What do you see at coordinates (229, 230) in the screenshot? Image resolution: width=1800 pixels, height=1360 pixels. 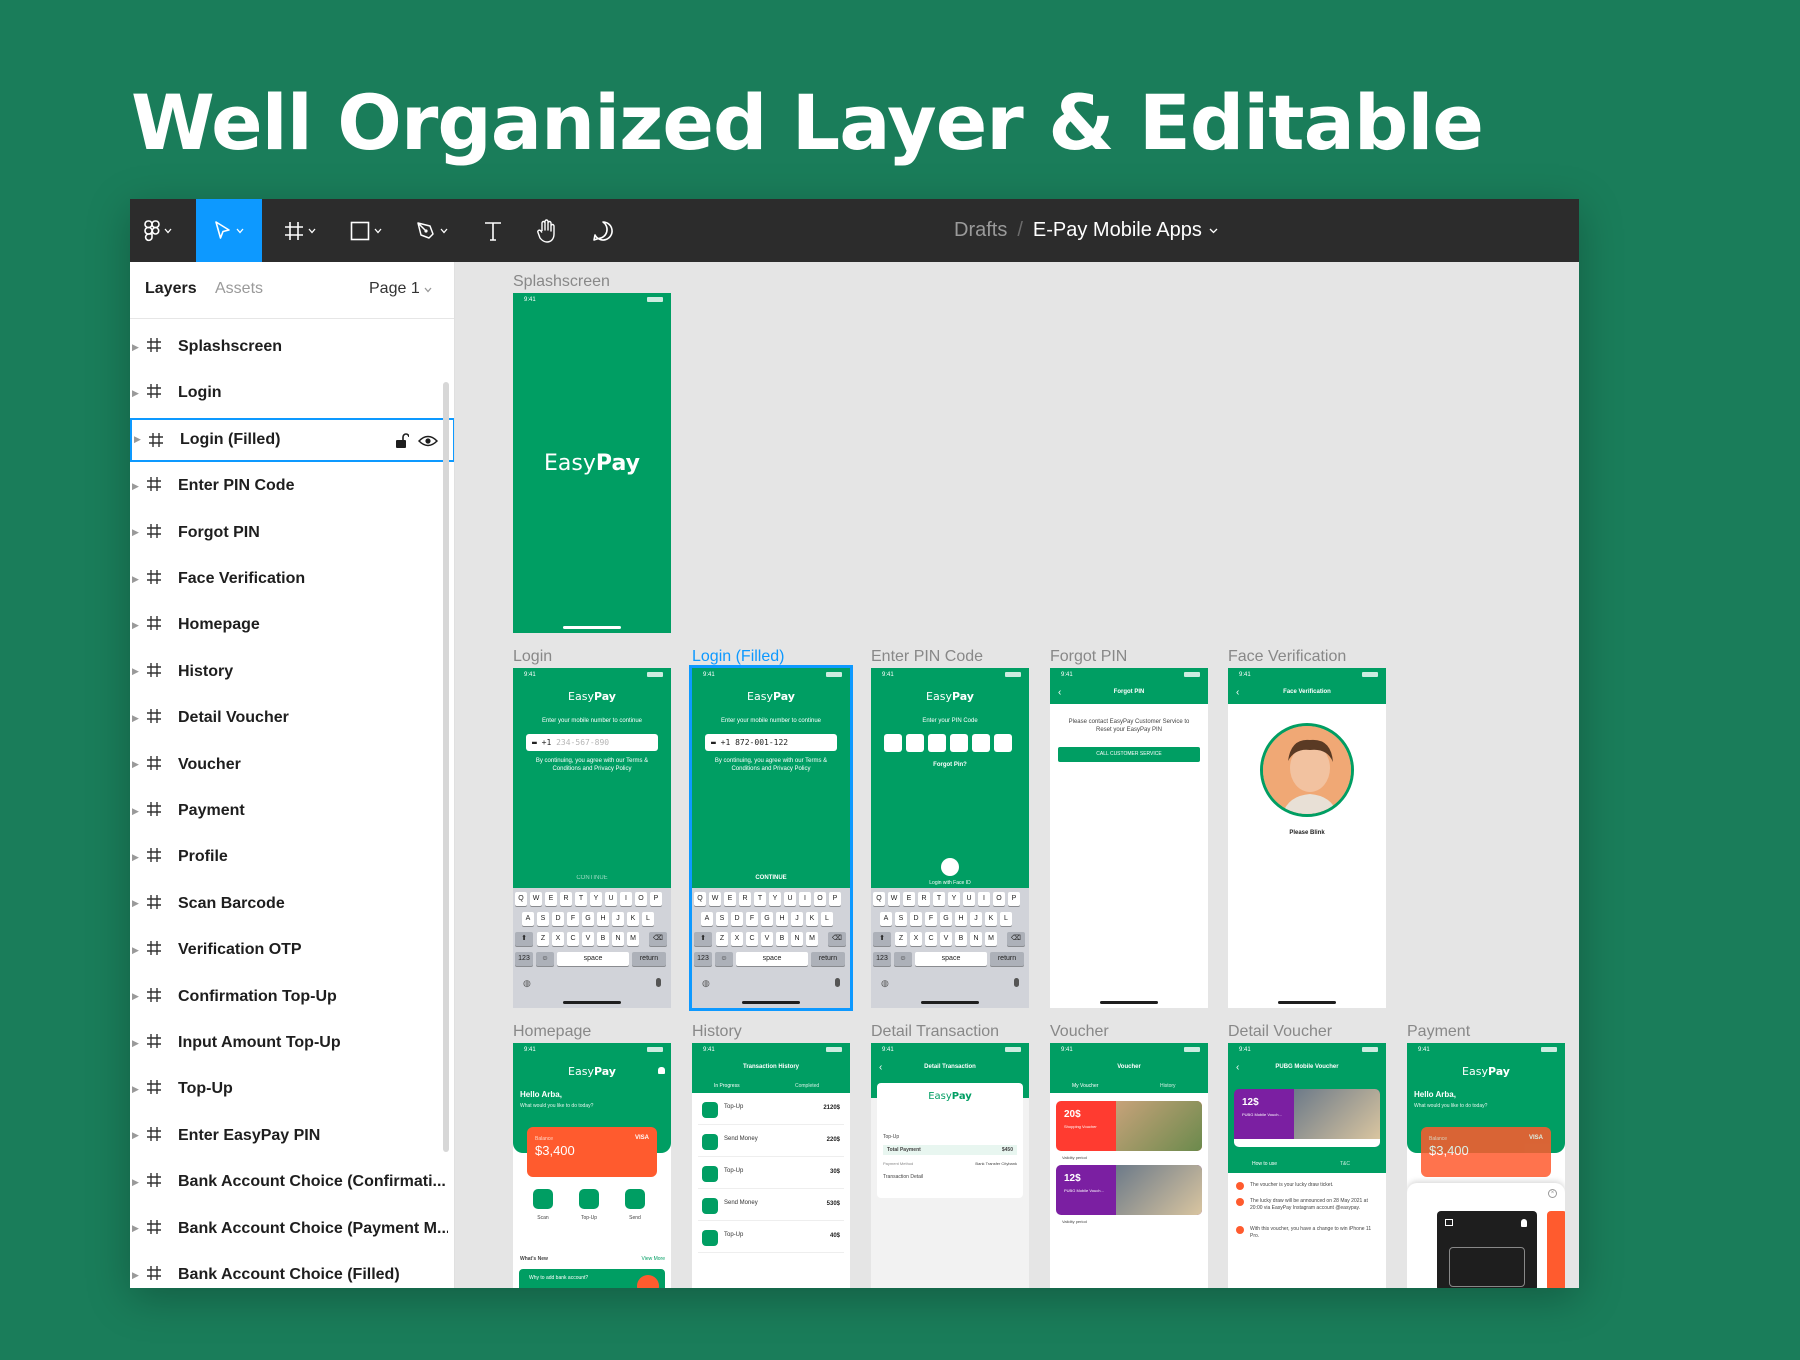 I see `move-tool-button` at bounding box center [229, 230].